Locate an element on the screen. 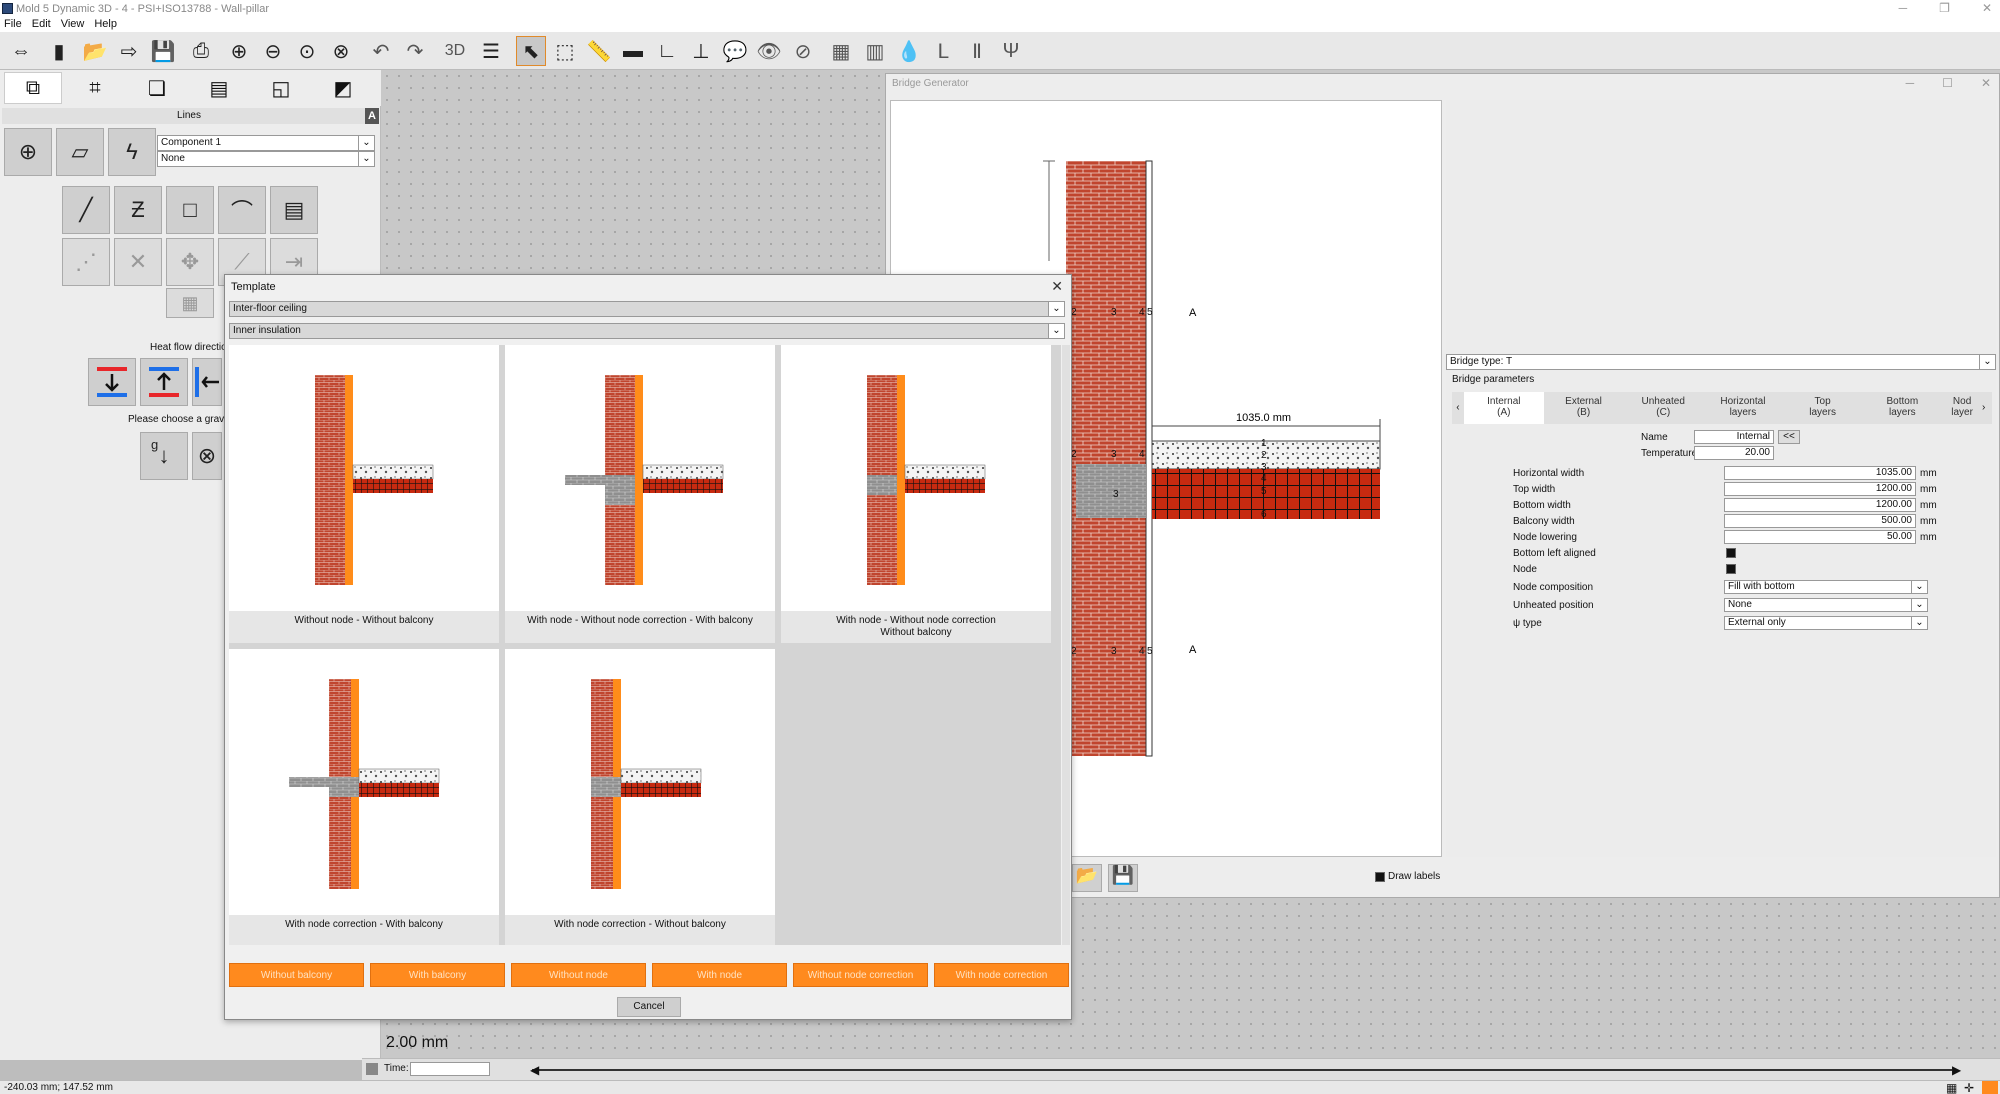 The width and height of the screenshot is (2000, 1094). chart-icon: ▥ is located at coordinates (875, 51).